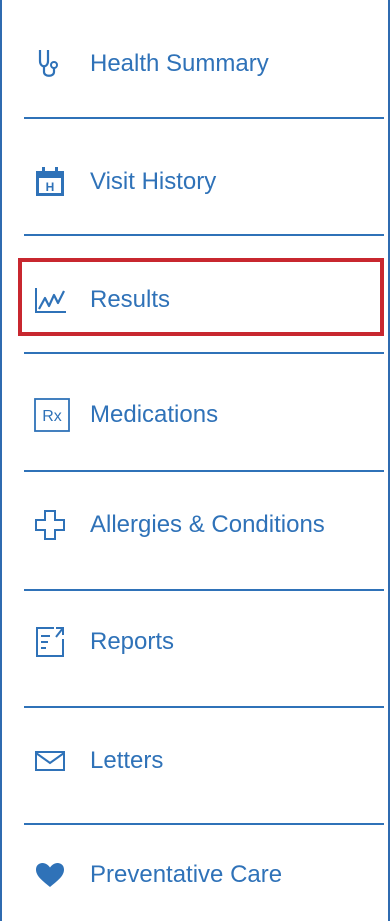 The width and height of the screenshot is (390, 921). I want to click on nav-item-medications: Rx Medications, so click(204, 415).